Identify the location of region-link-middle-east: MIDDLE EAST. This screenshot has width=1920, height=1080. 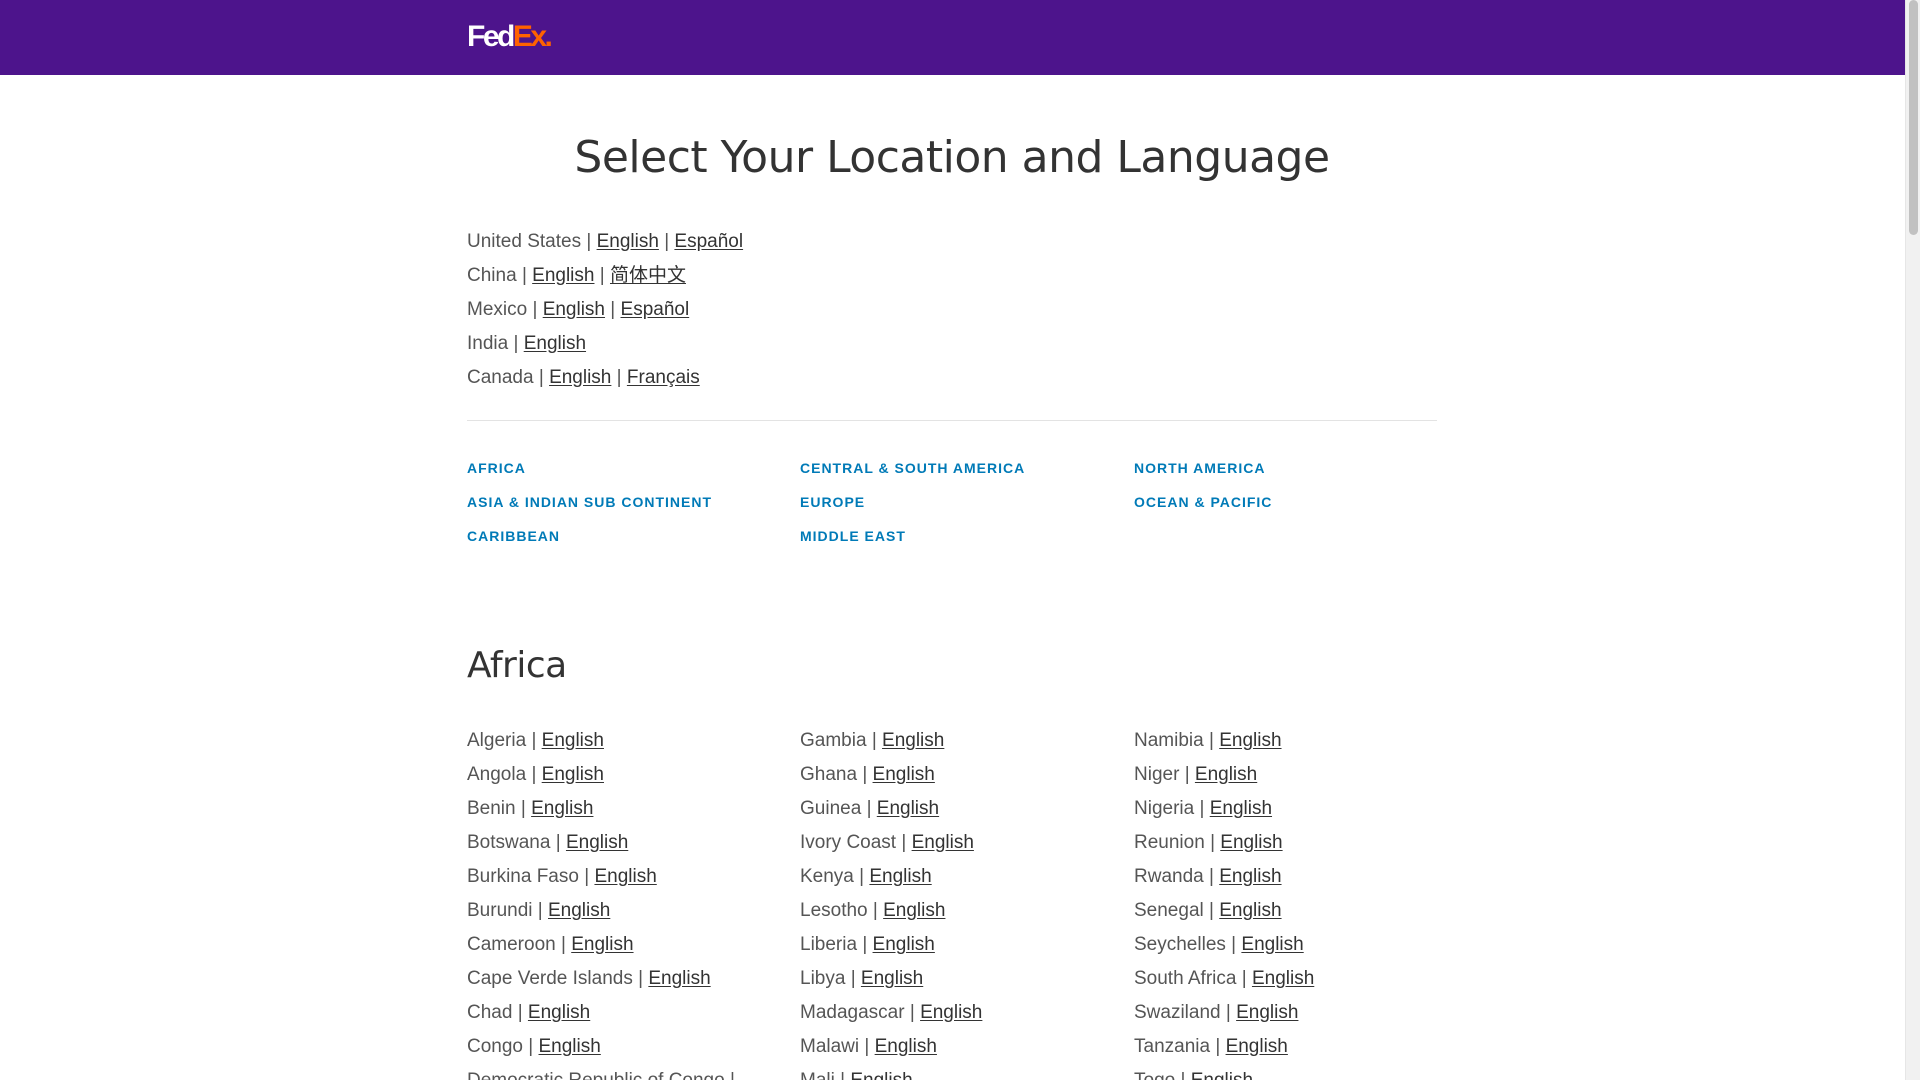
(853, 536).